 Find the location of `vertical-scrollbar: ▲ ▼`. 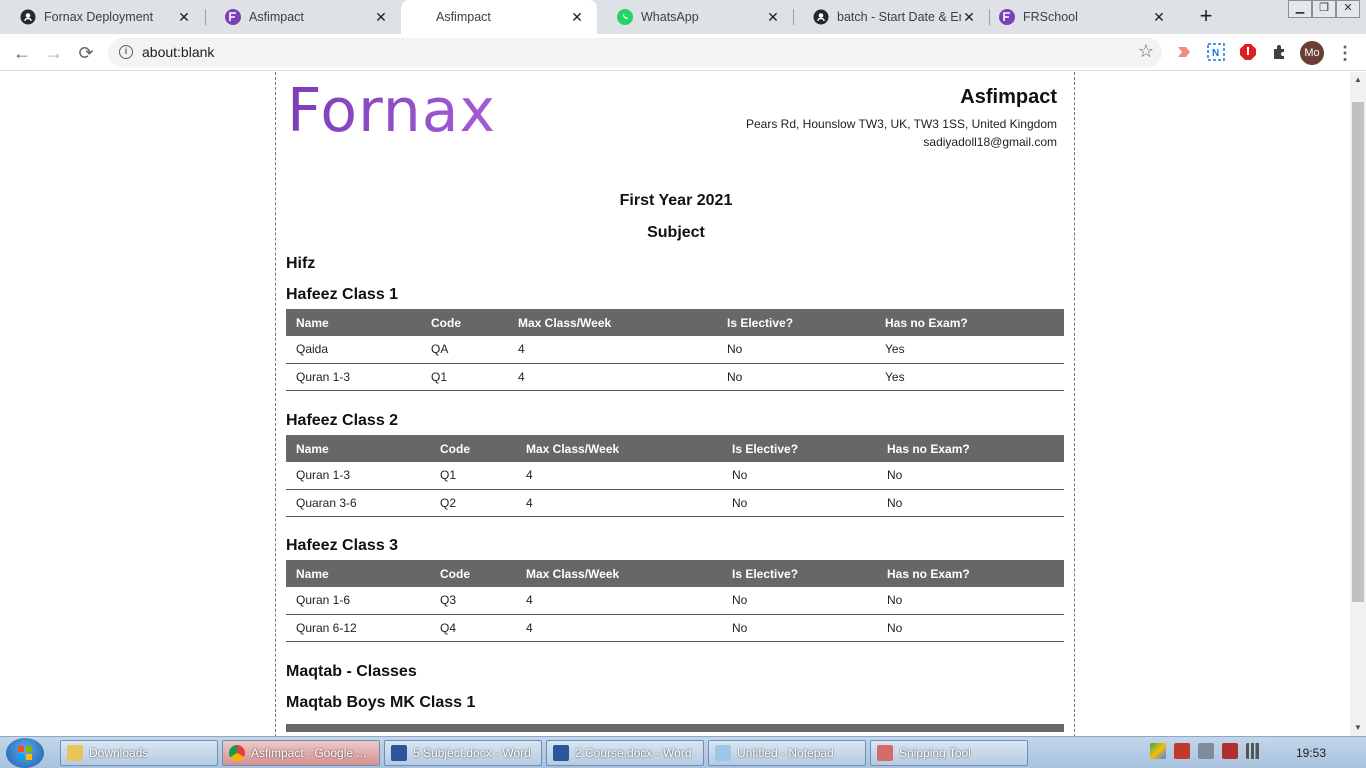

vertical-scrollbar: ▲ ▼ is located at coordinates (1358, 404).